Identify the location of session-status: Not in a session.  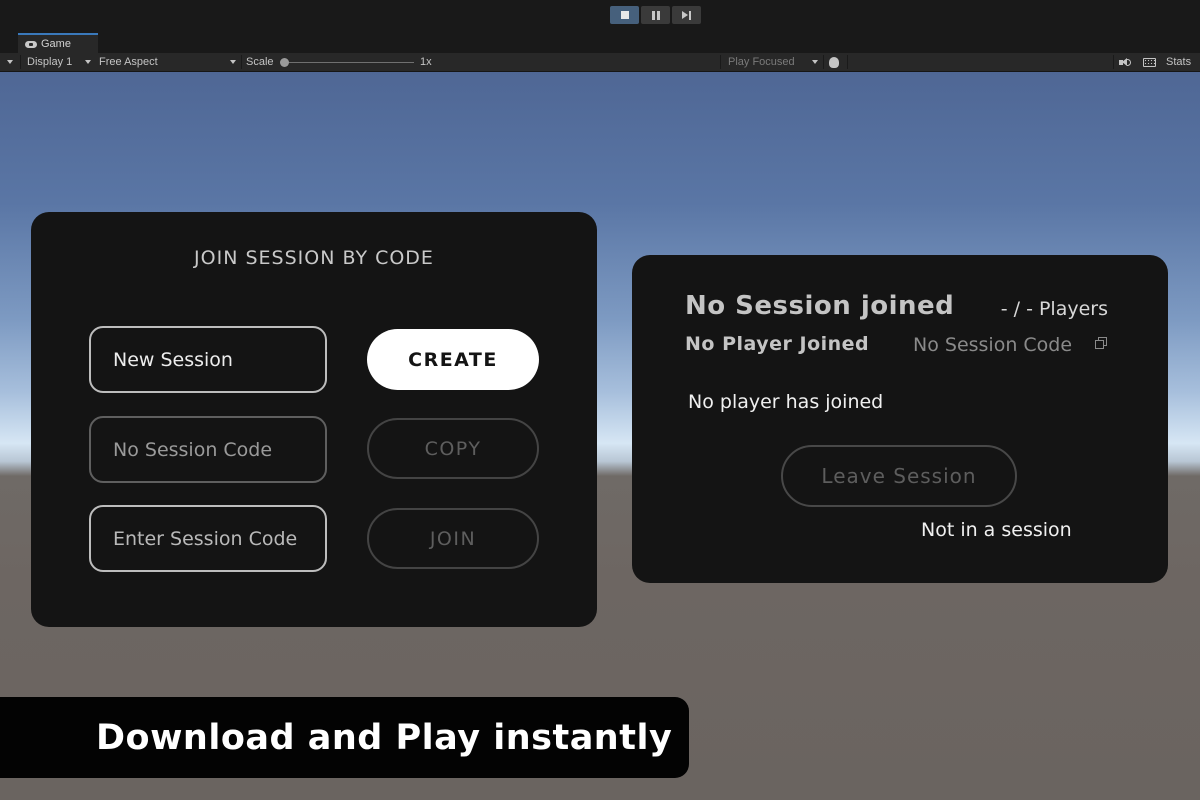
(996, 530).